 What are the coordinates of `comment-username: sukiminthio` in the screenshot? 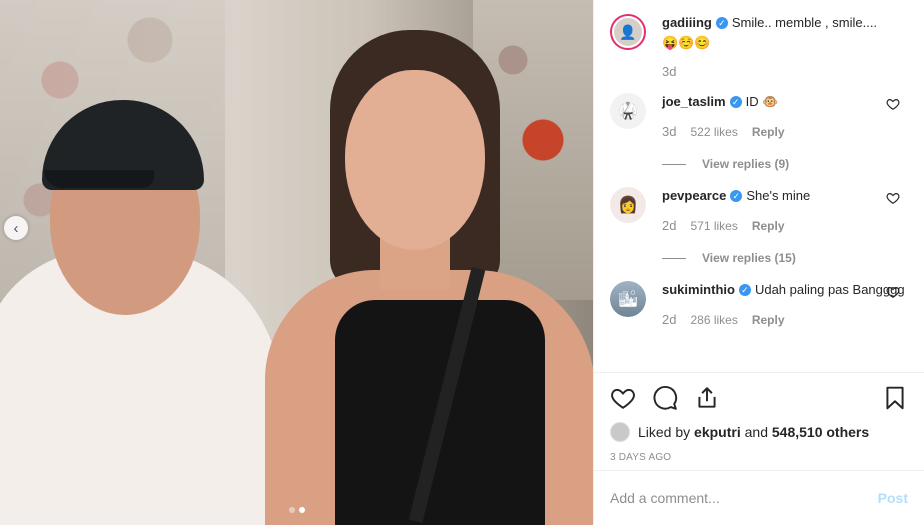 It's located at (698, 289).